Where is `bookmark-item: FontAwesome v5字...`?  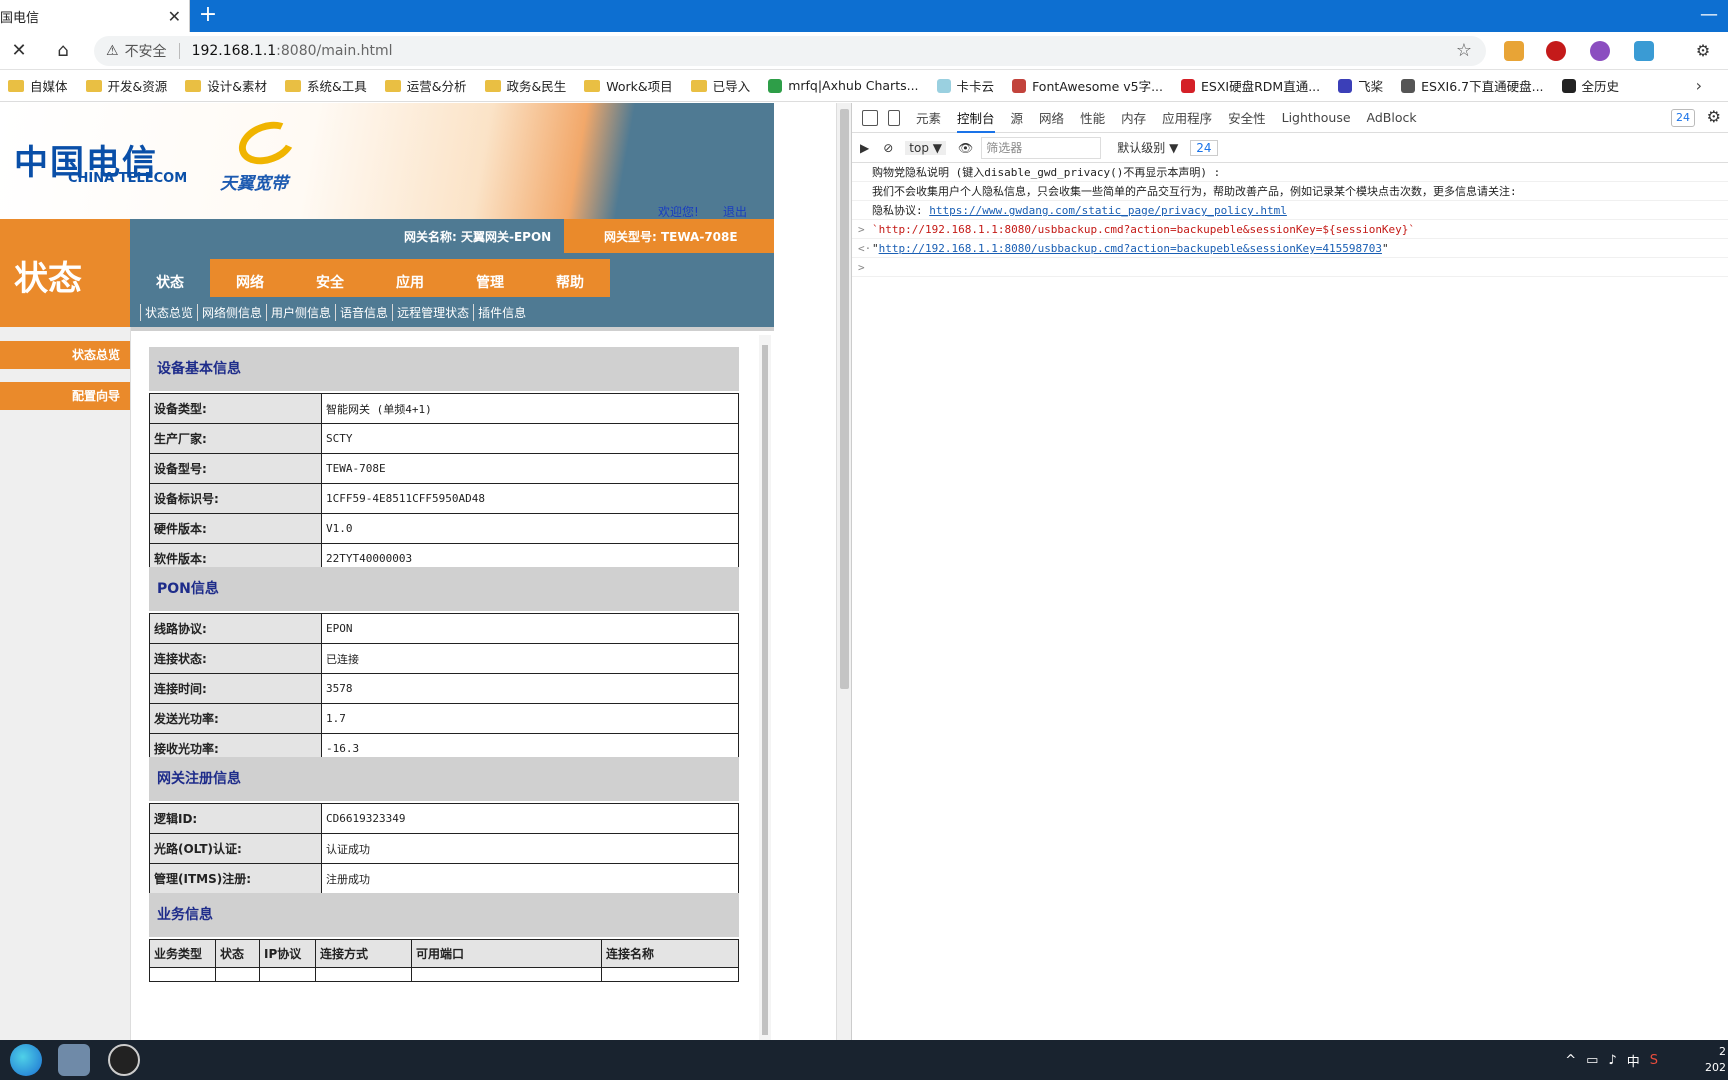
bookmark-item: FontAwesome v5字... is located at coordinates (1087, 85).